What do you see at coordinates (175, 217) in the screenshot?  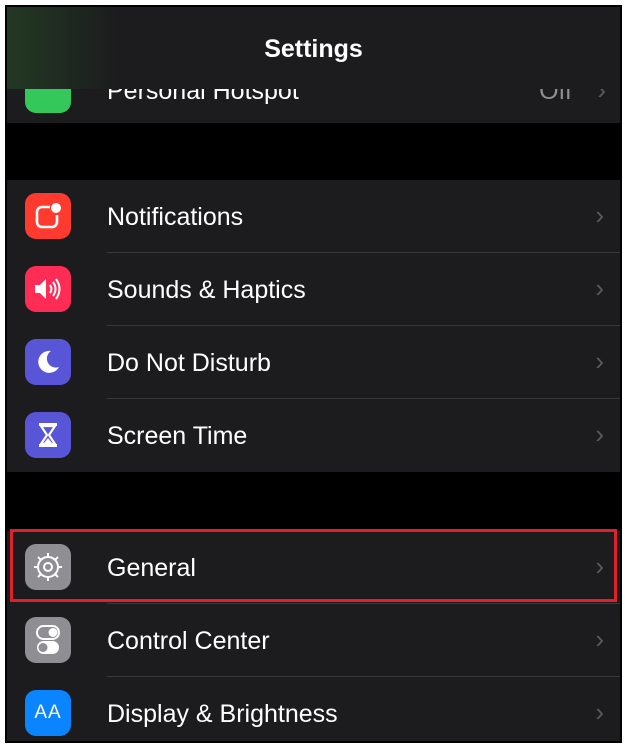 I see `list-item-label: Notifications` at bounding box center [175, 217].